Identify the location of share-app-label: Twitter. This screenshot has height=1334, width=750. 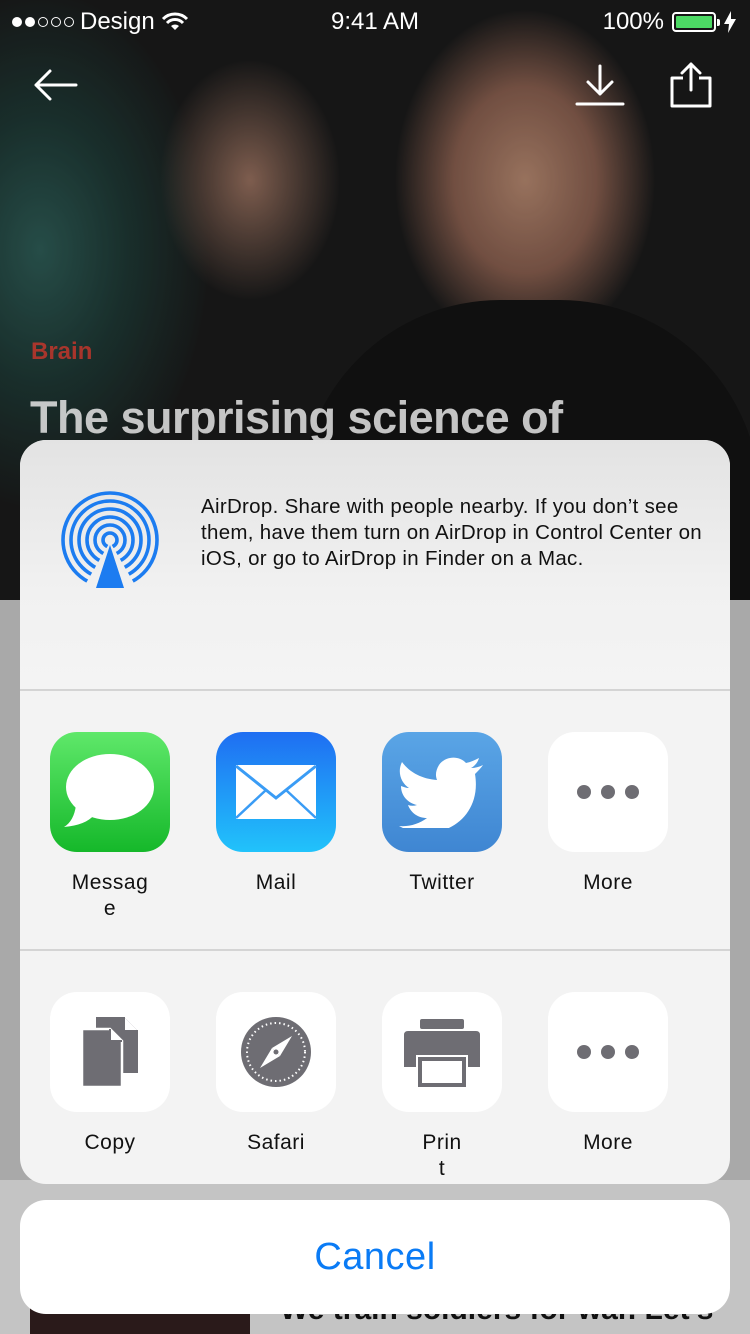
(442, 882).